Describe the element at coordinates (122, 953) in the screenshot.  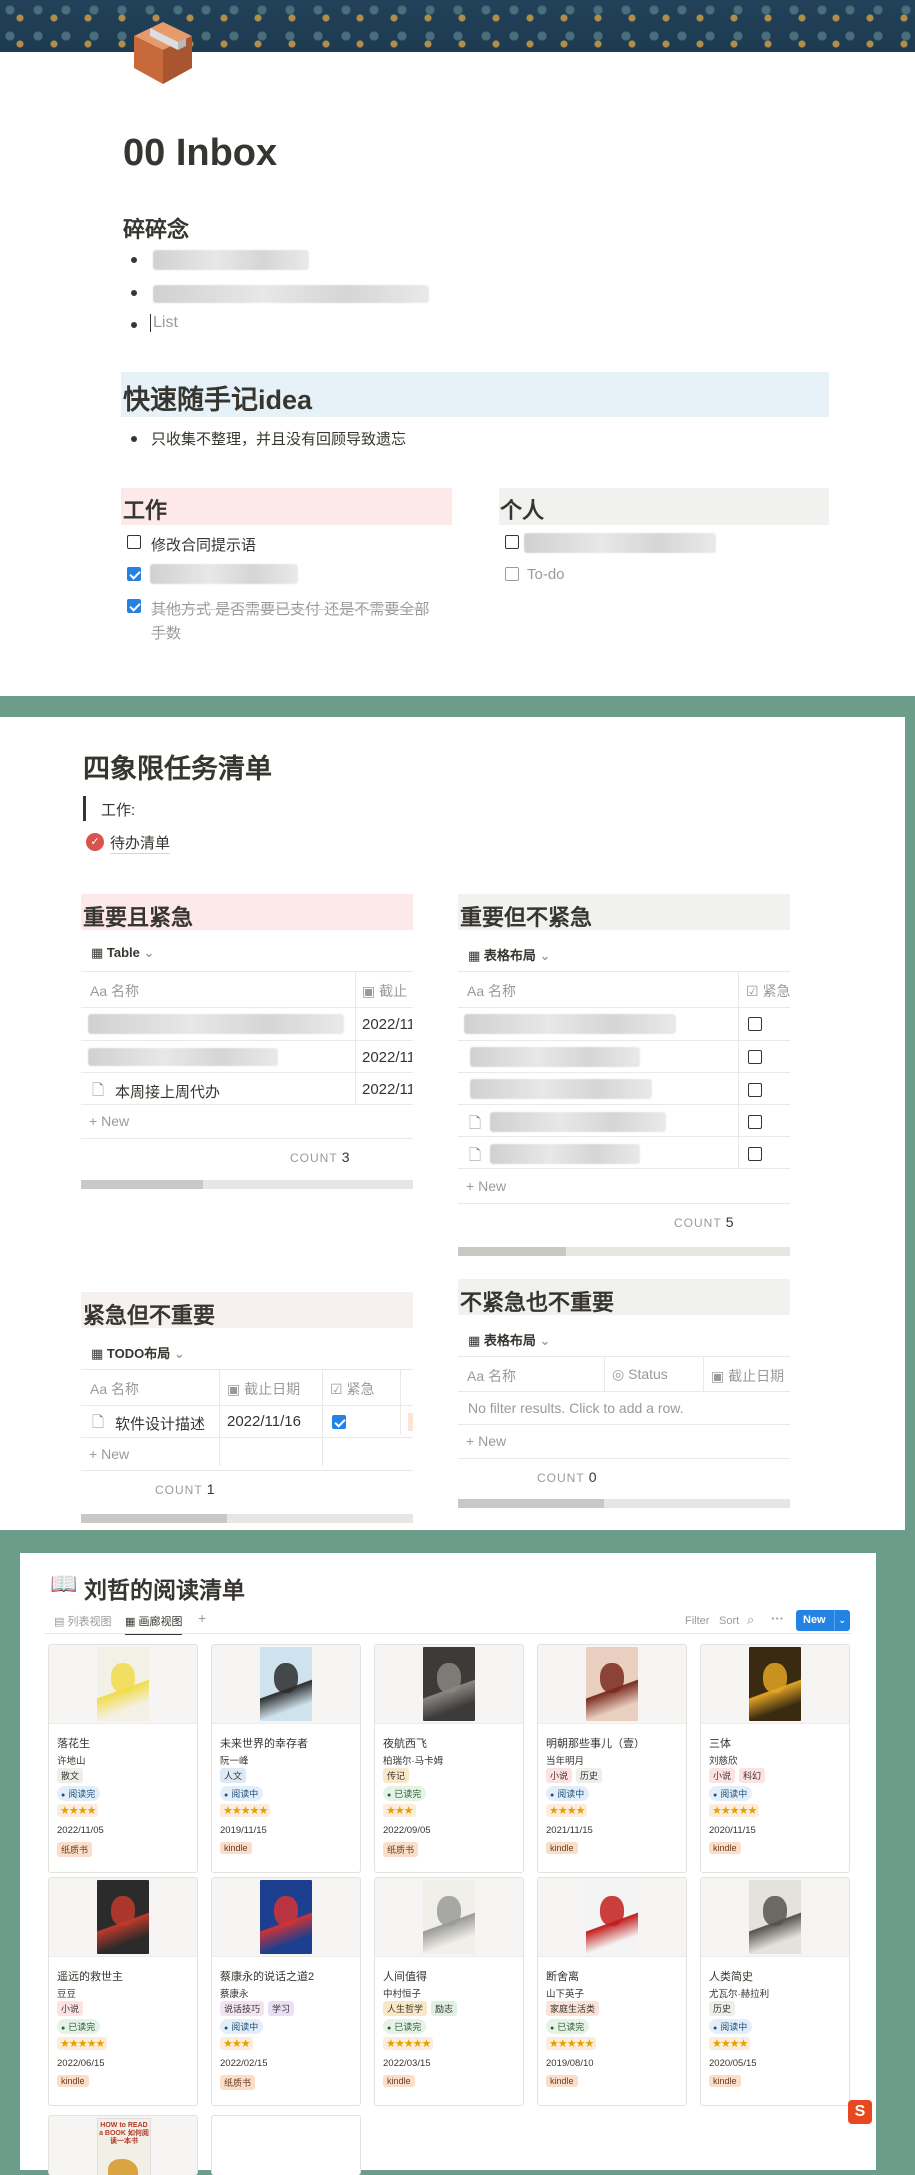
I see `q1-view-tab: ▦ Table ⌄` at that location.